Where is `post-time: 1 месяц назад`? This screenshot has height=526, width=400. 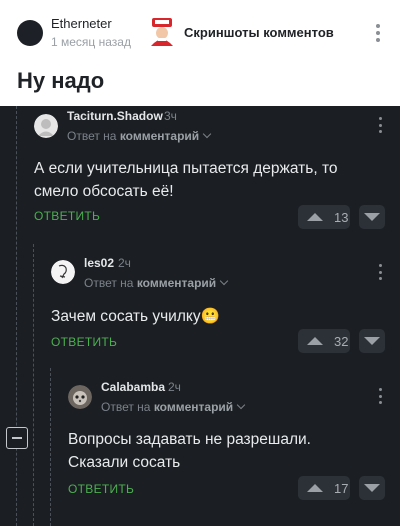
post-time: 1 месяц назад is located at coordinates (91, 42).